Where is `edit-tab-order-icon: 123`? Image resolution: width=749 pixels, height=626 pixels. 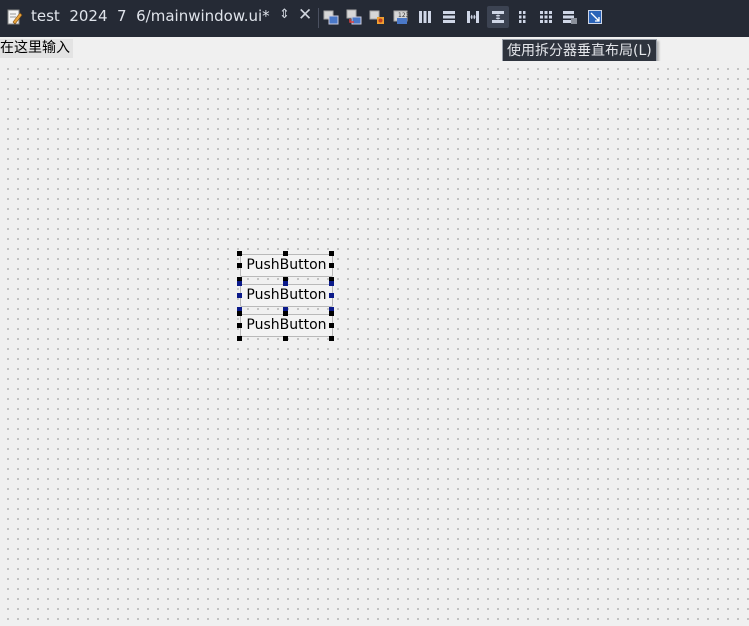 edit-tab-order-icon: 123 is located at coordinates (401, 17).